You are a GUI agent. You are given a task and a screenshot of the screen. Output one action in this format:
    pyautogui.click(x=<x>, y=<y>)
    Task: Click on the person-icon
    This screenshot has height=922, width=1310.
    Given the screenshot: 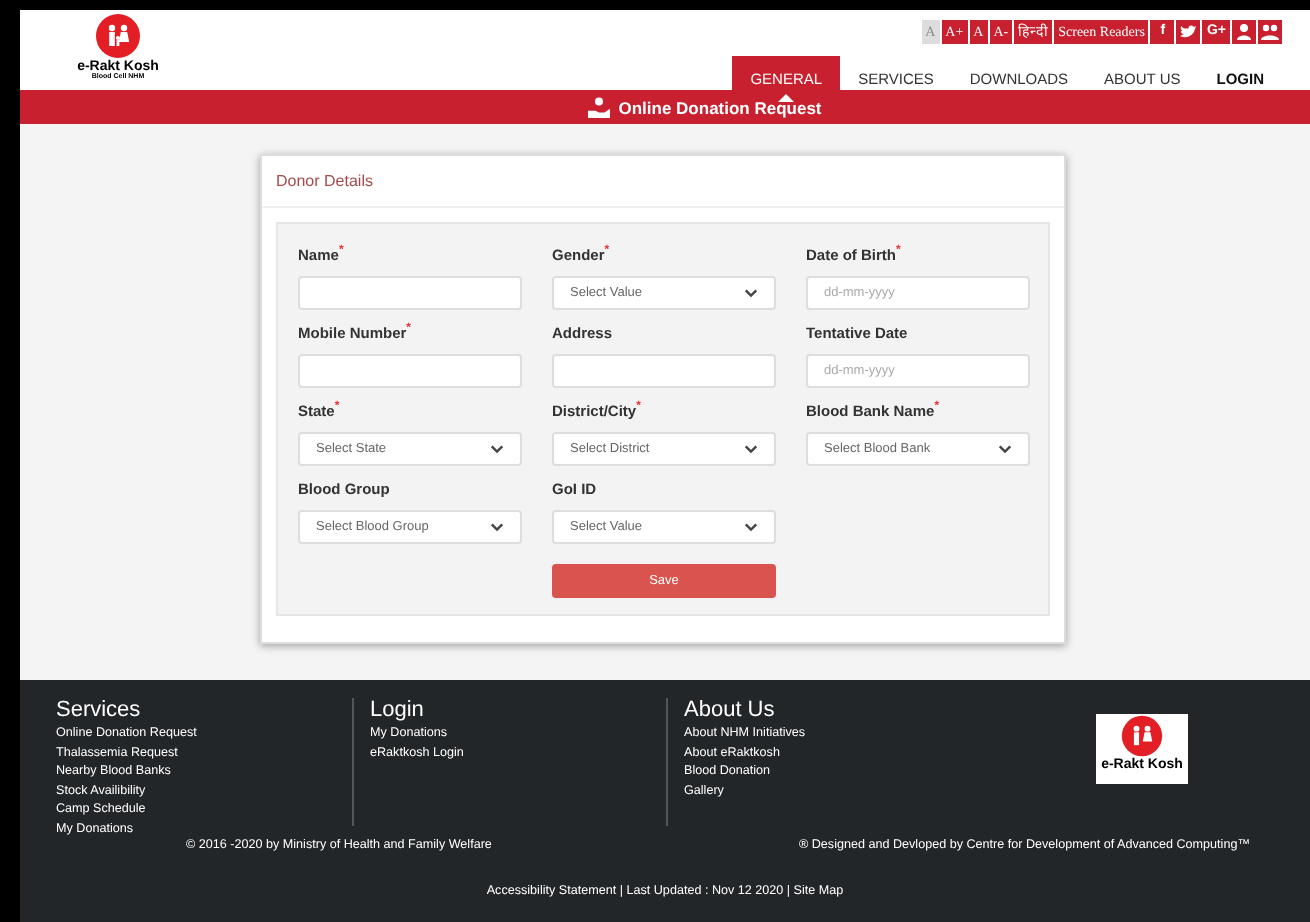 What is the action you would take?
    pyautogui.click(x=1244, y=32)
    